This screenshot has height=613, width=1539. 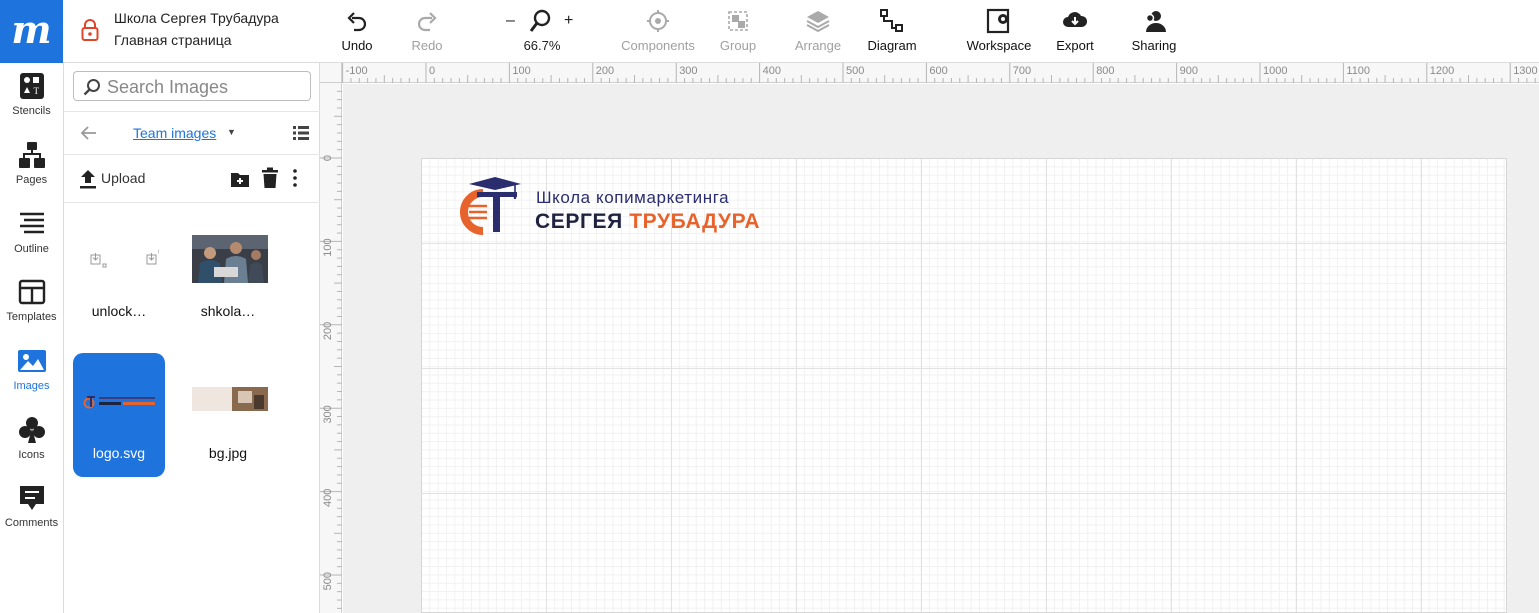 What do you see at coordinates (37, 91) in the screenshot?
I see `svg-text: T` at bounding box center [37, 91].